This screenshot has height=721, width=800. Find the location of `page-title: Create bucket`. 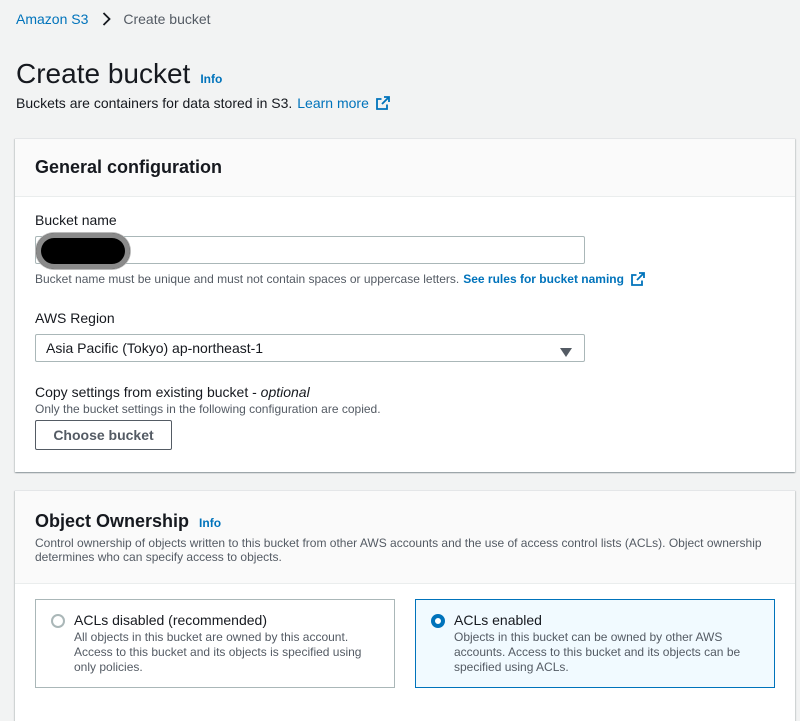

page-title: Create bucket is located at coordinates (103, 73).